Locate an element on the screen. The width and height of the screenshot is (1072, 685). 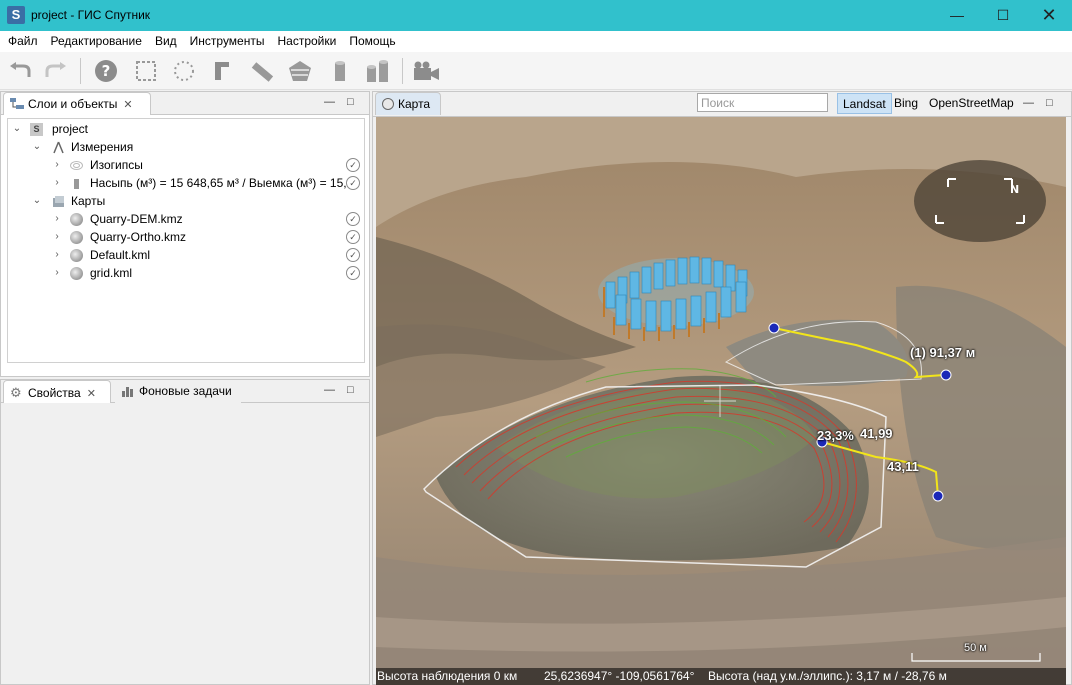
length-label: 43,11 is located at coordinates (903, 466).